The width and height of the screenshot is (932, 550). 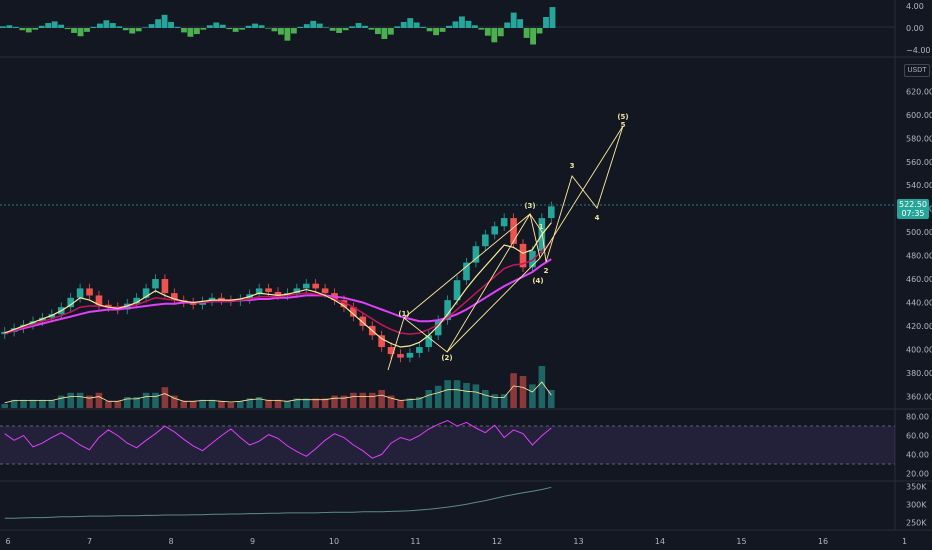 I want to click on price-tick-label: 600.00, so click(x=919, y=115).